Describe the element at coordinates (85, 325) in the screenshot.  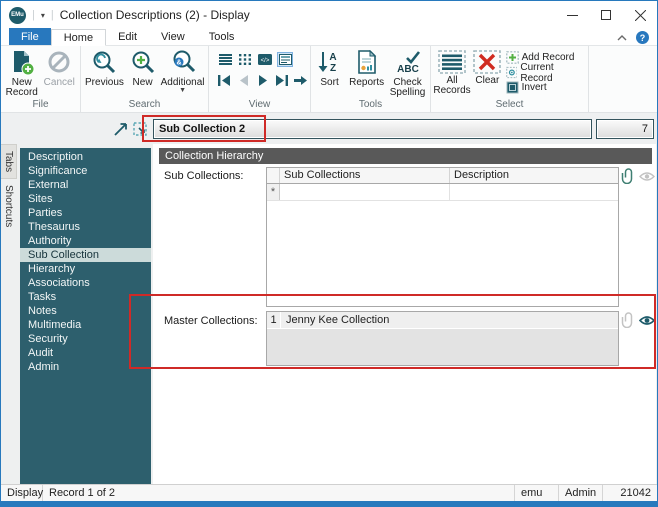
I see `sidebar-item-multimedia: Multimedia` at that location.